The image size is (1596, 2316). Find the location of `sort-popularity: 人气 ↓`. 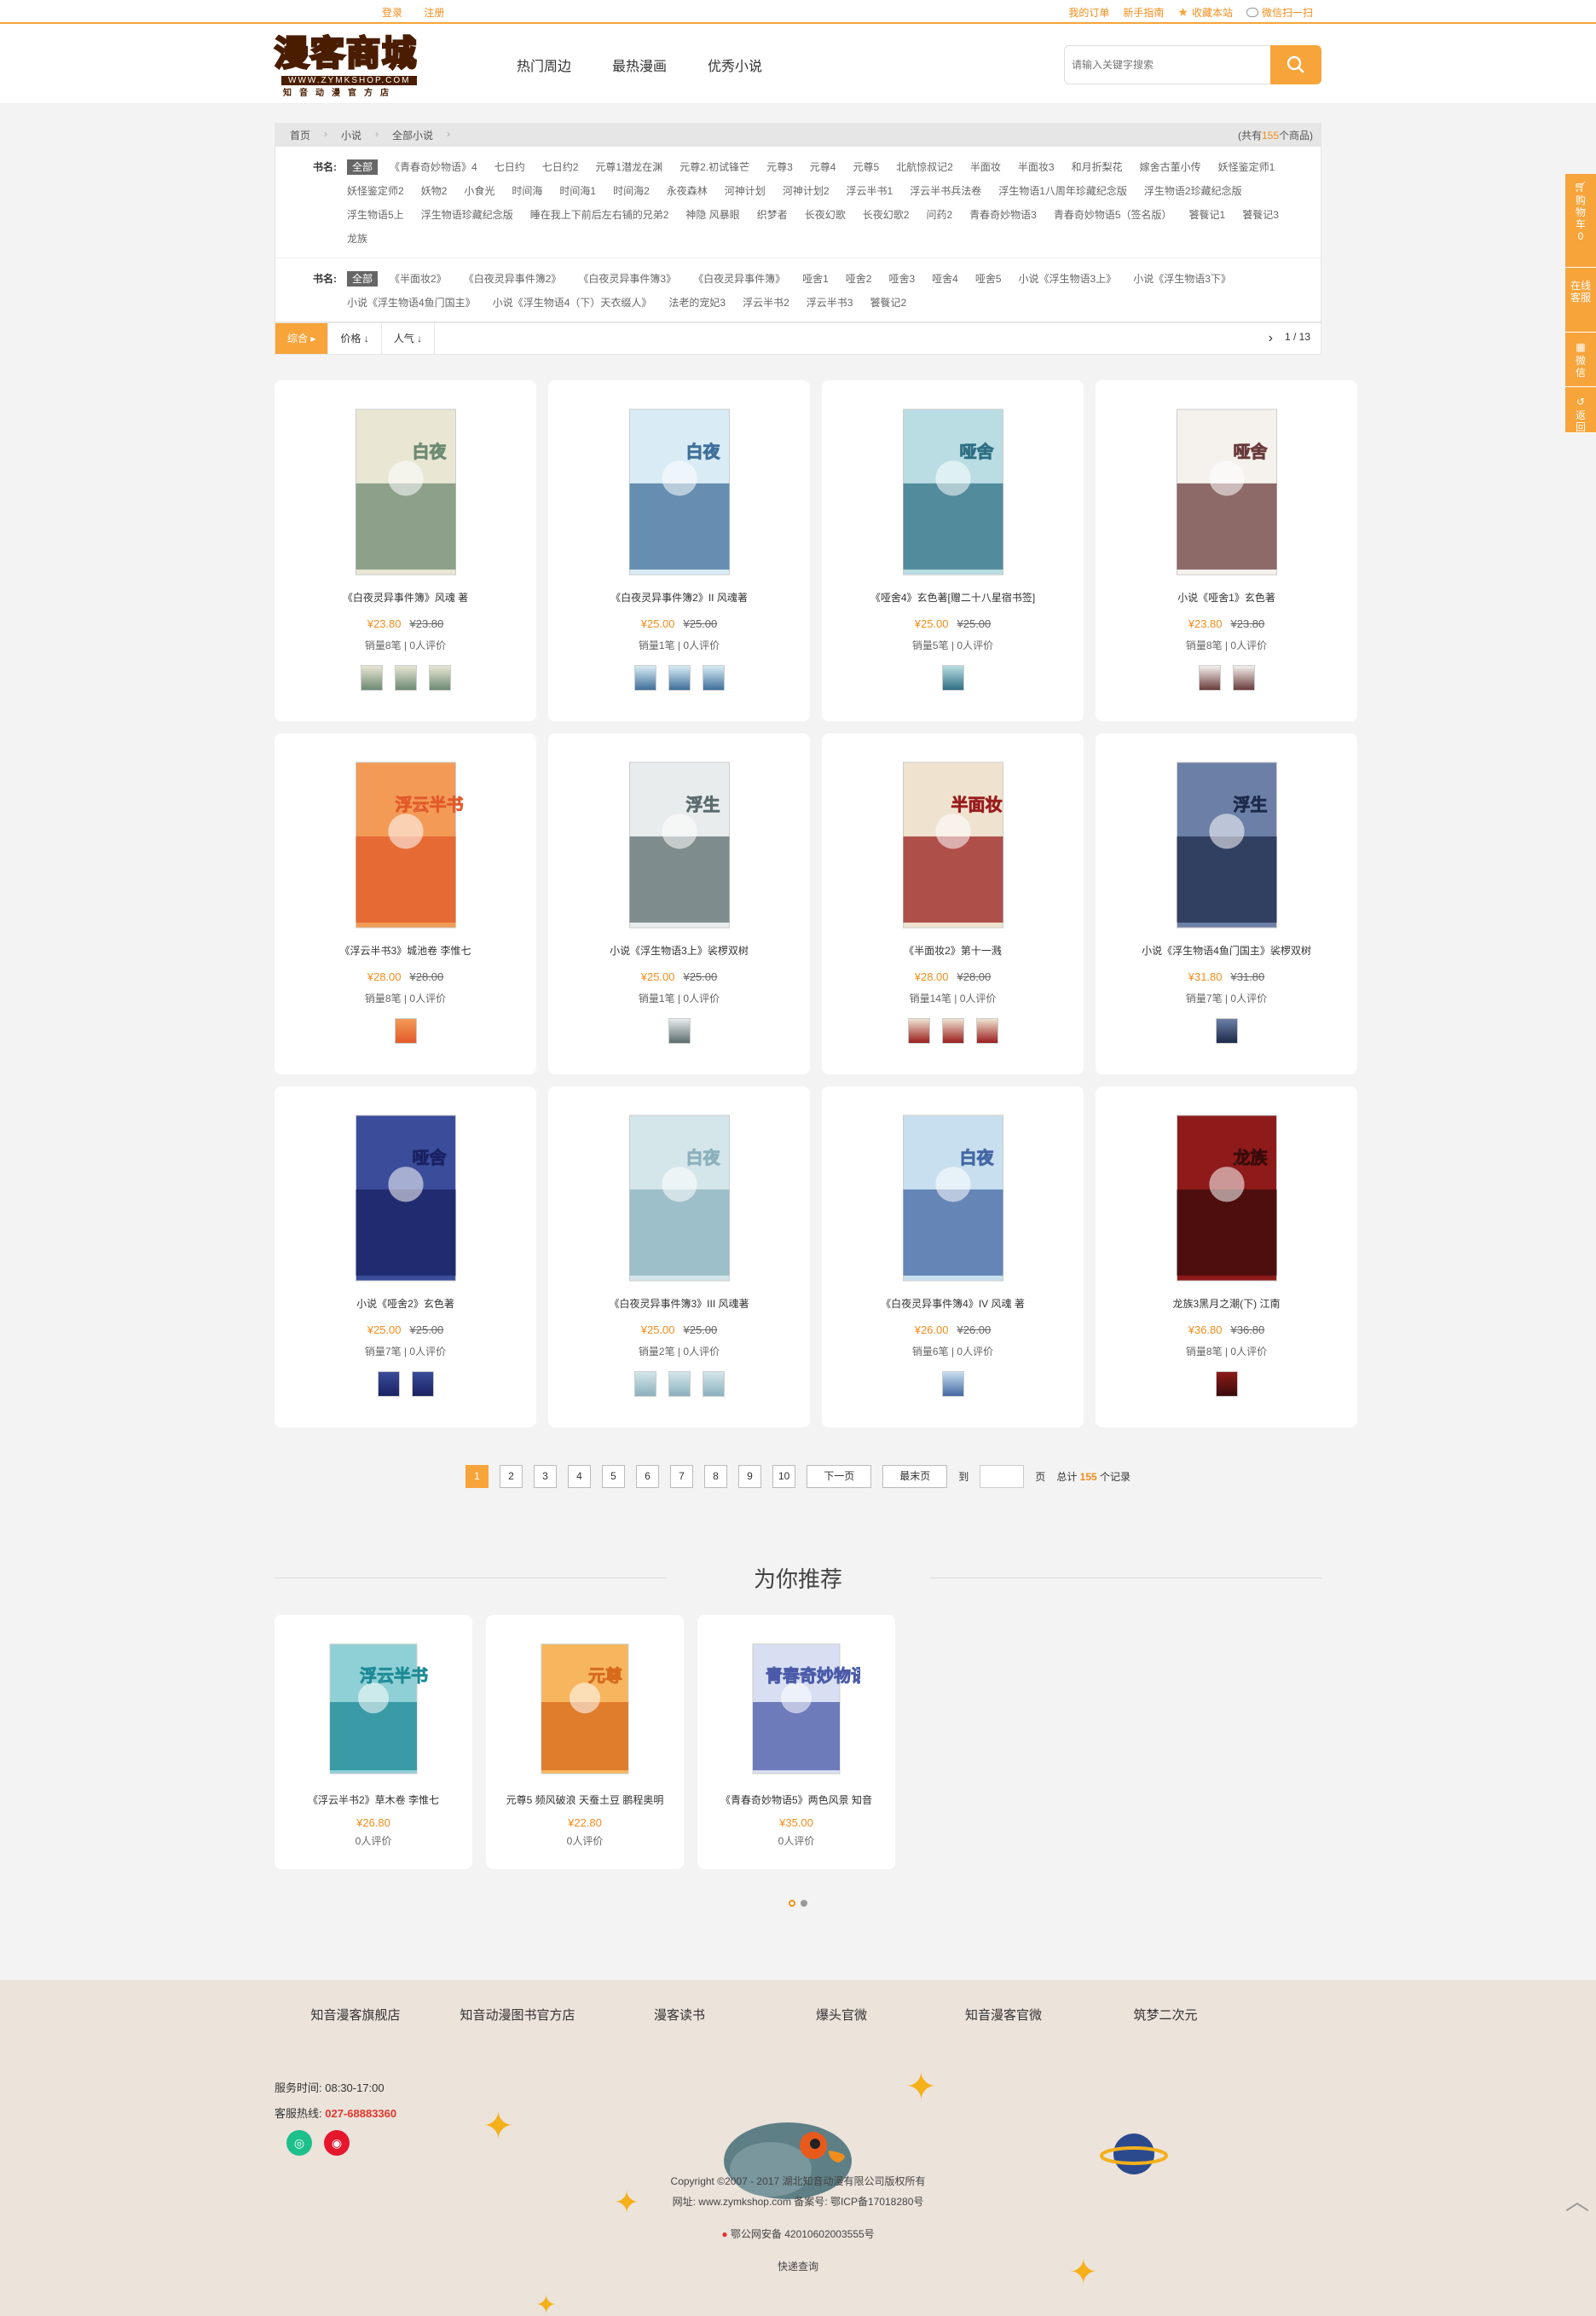

sort-popularity: 人气 ↓ is located at coordinates (409, 338).